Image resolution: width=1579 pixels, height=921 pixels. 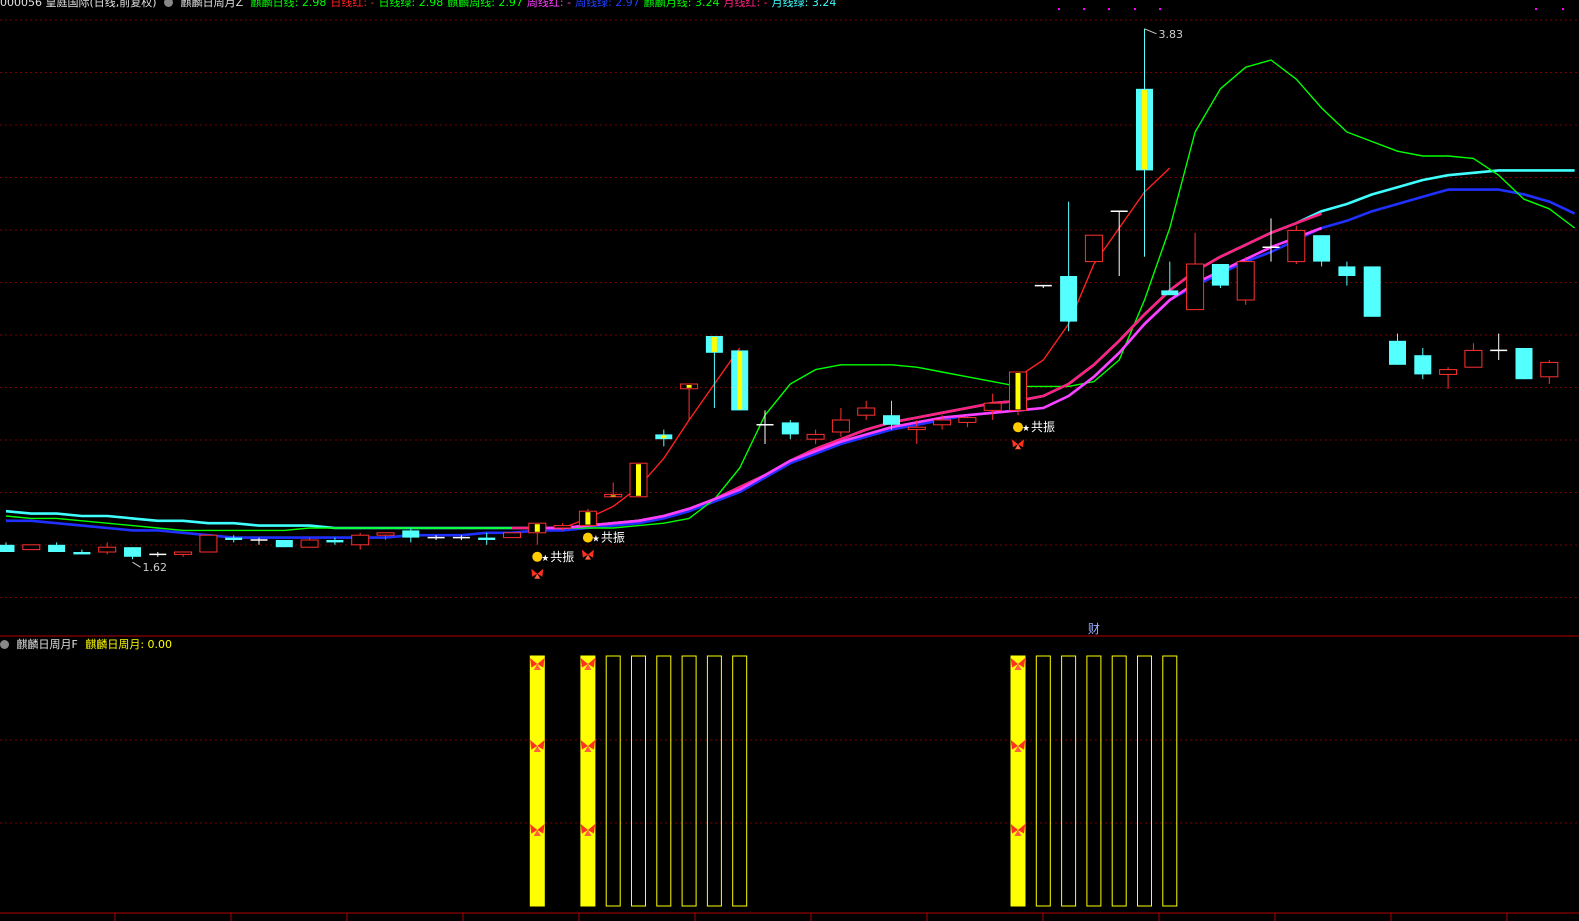 I want to click on time-axis-ticks, so click(x=811, y=917).